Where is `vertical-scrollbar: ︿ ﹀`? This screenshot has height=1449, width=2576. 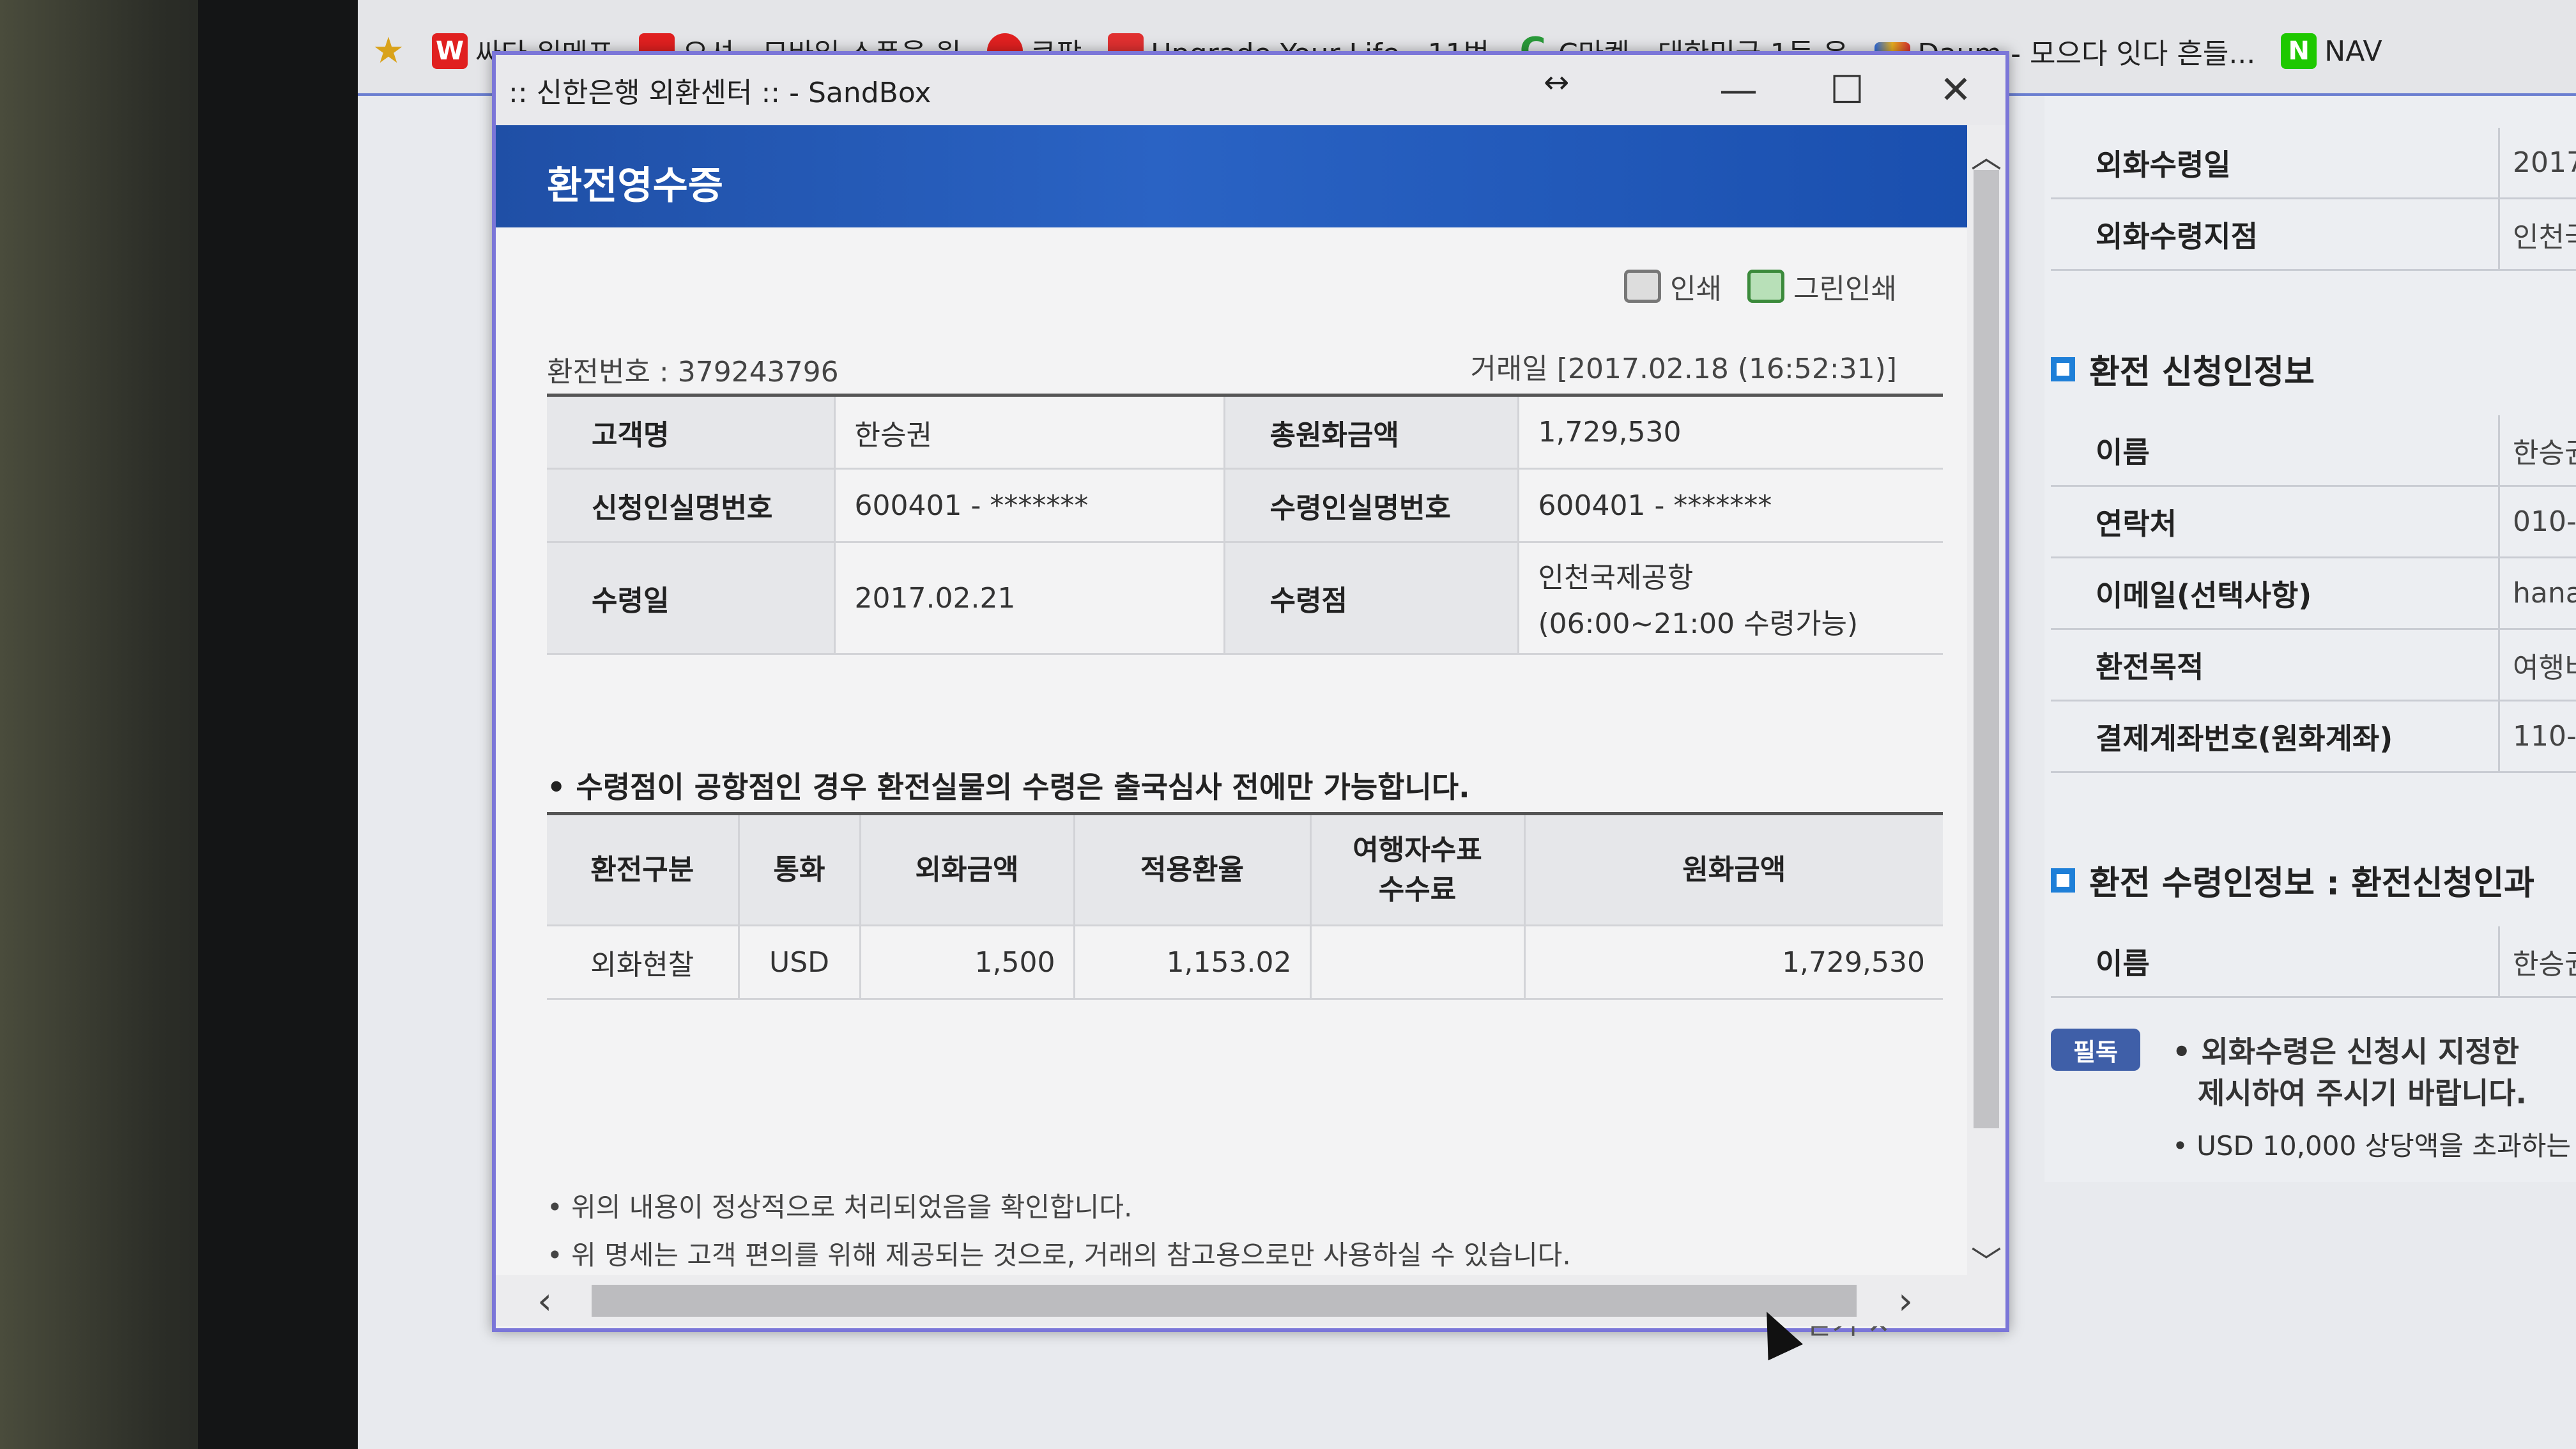
vertical-scrollbar: ︿ ﹀ is located at coordinates (1986, 702).